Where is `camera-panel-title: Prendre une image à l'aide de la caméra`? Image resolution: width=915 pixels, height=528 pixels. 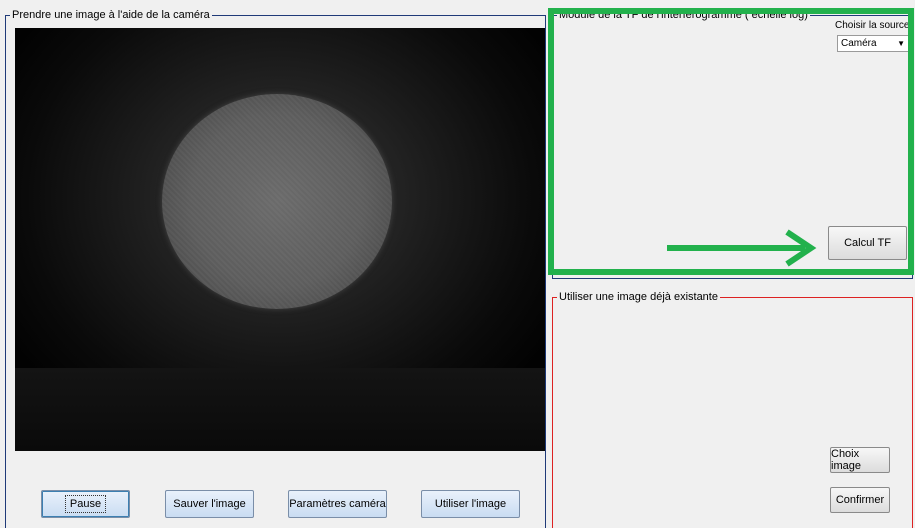
camera-panel-title: Prendre une image à l'aide de la caméra is located at coordinates (111, 15).